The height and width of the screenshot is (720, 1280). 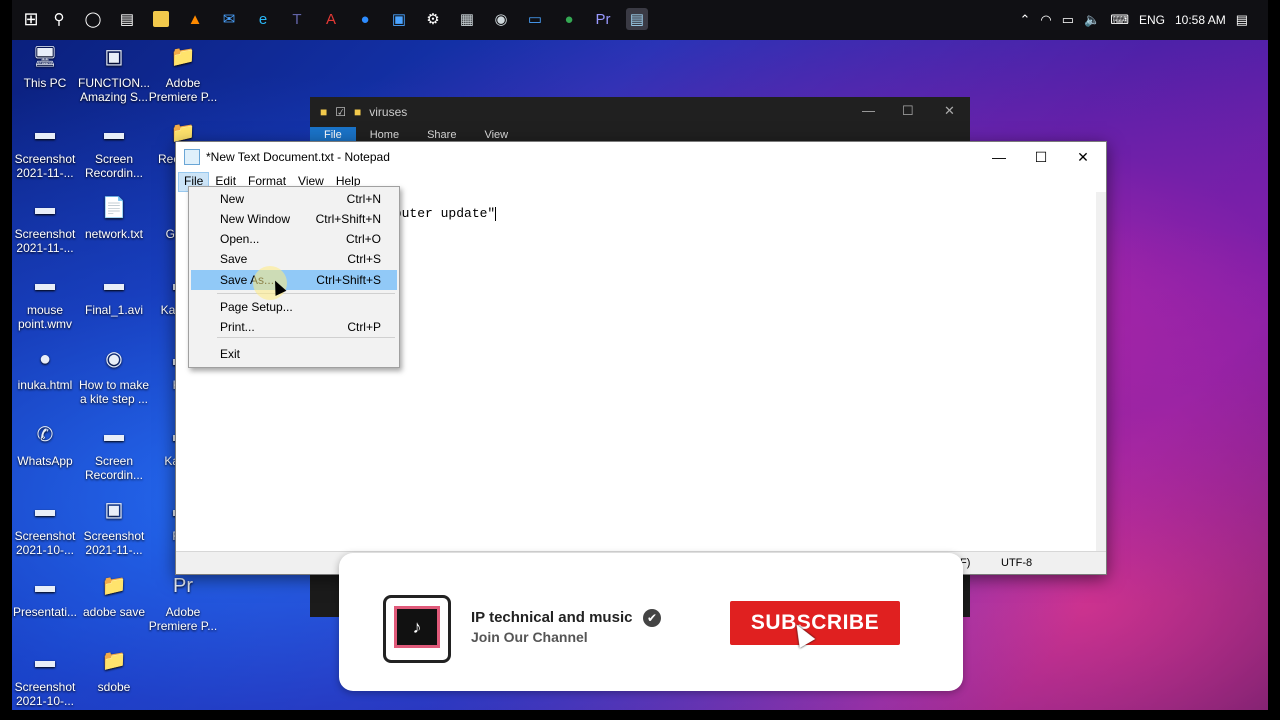 I want to click on close-icon: ✕, so click(x=949, y=111).